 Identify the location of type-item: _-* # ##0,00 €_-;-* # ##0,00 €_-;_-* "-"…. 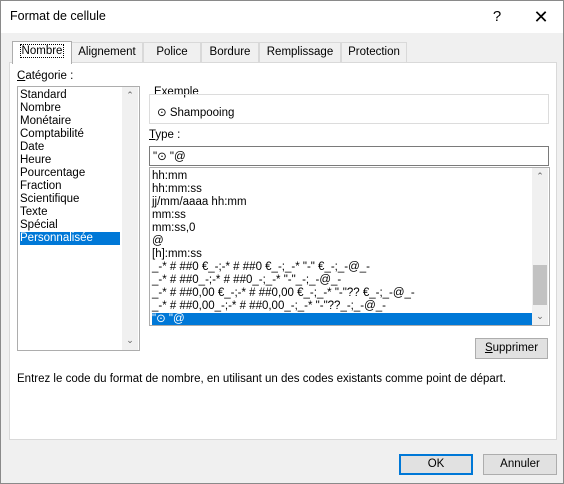
(342, 293).